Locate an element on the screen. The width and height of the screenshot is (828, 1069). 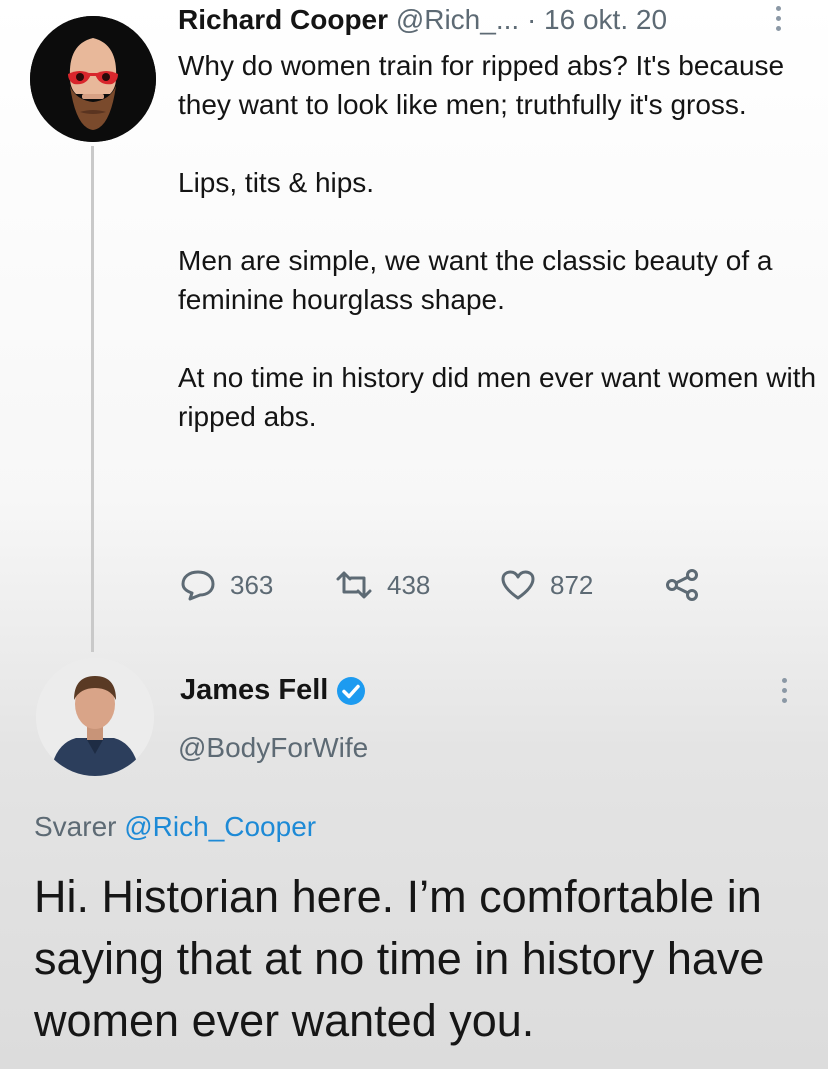
avatar-james-fell is located at coordinates (95, 717).